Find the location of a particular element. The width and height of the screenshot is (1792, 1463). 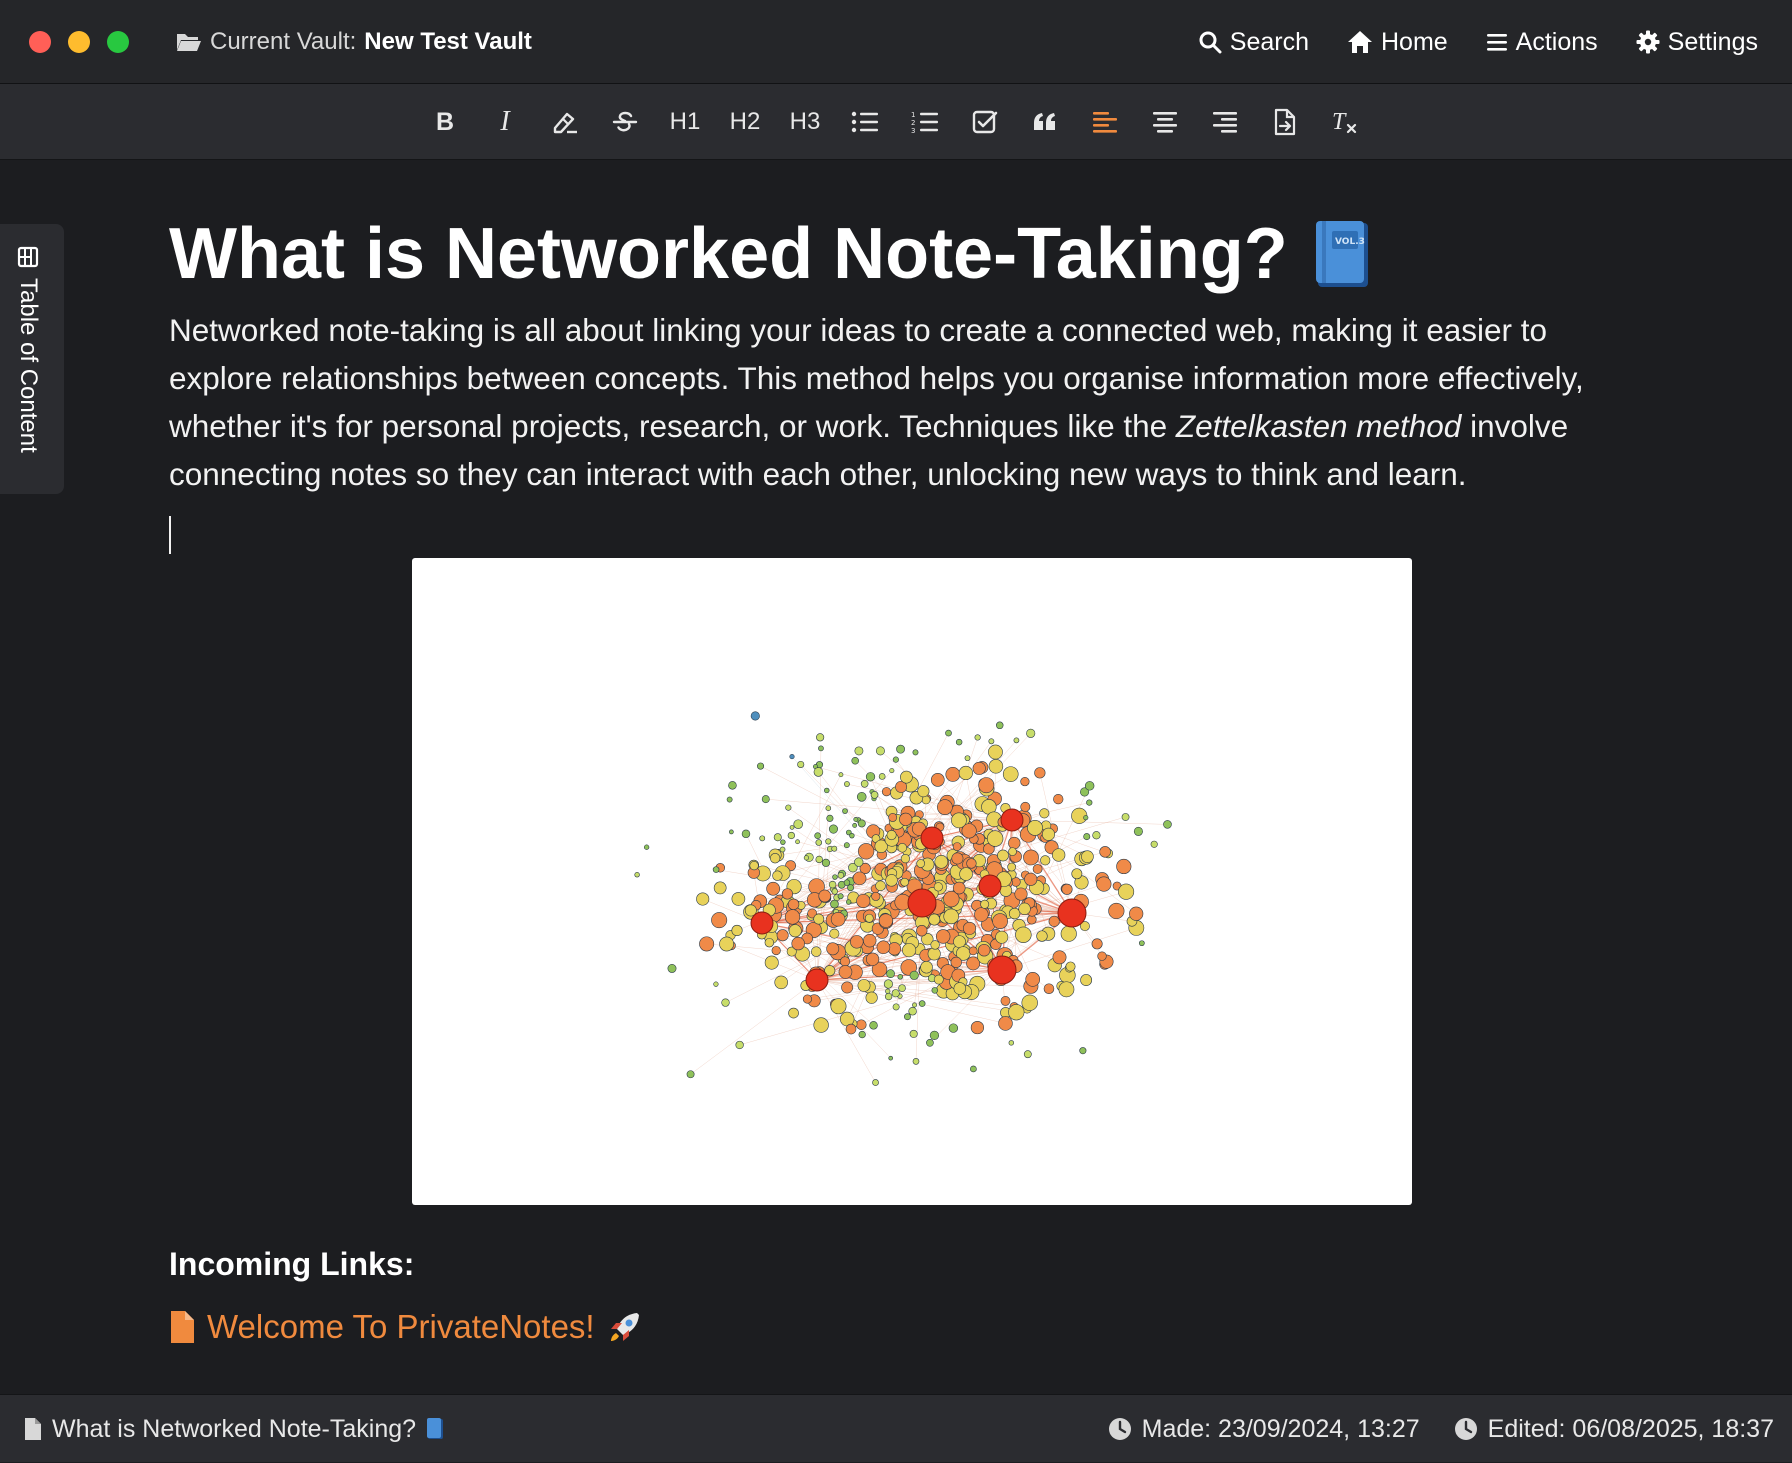

search-button: Search is located at coordinates (1253, 42).